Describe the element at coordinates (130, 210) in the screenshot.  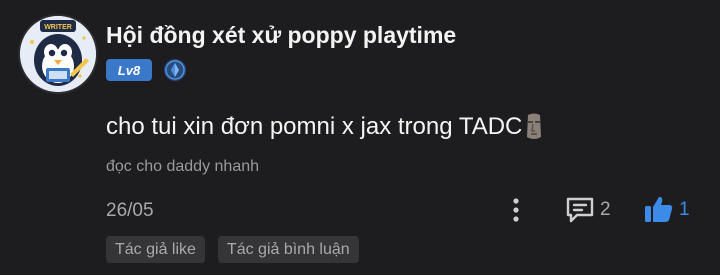
I see `comment-date: 26/05` at that location.